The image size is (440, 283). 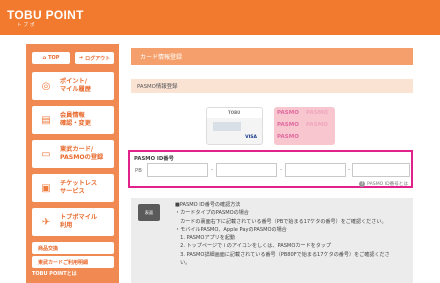 What do you see at coordinates (220, 17) in the screenshot?
I see `top-header: TOBU POINT トブポ` at bounding box center [220, 17].